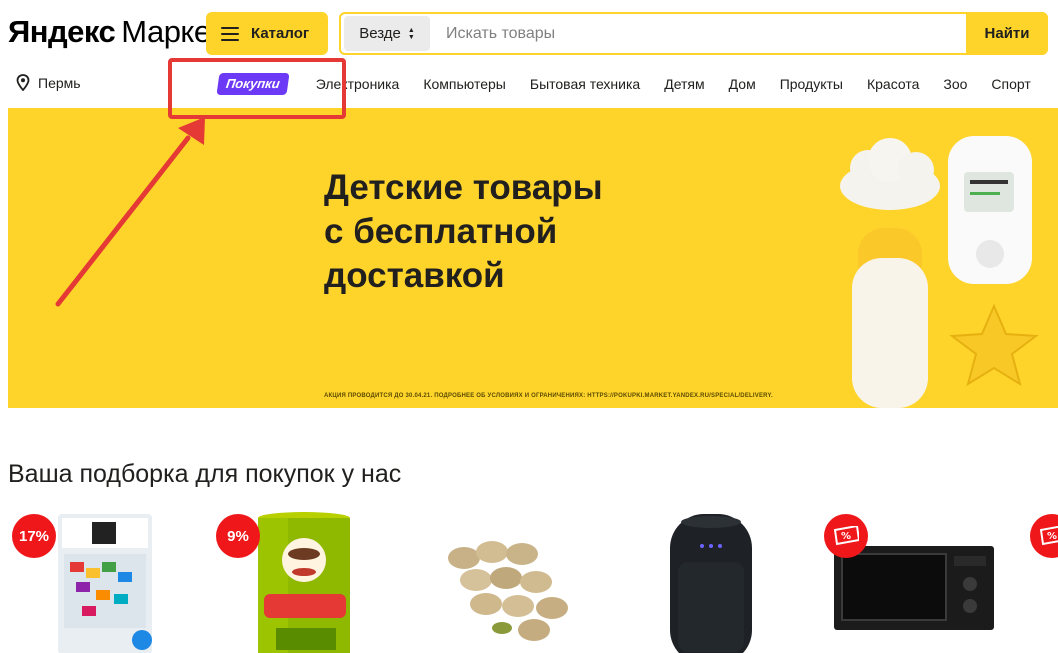 This screenshot has width=1058, height=653. Describe the element at coordinates (238, 536) in the screenshot. I see `discount-badge: 9%` at that location.